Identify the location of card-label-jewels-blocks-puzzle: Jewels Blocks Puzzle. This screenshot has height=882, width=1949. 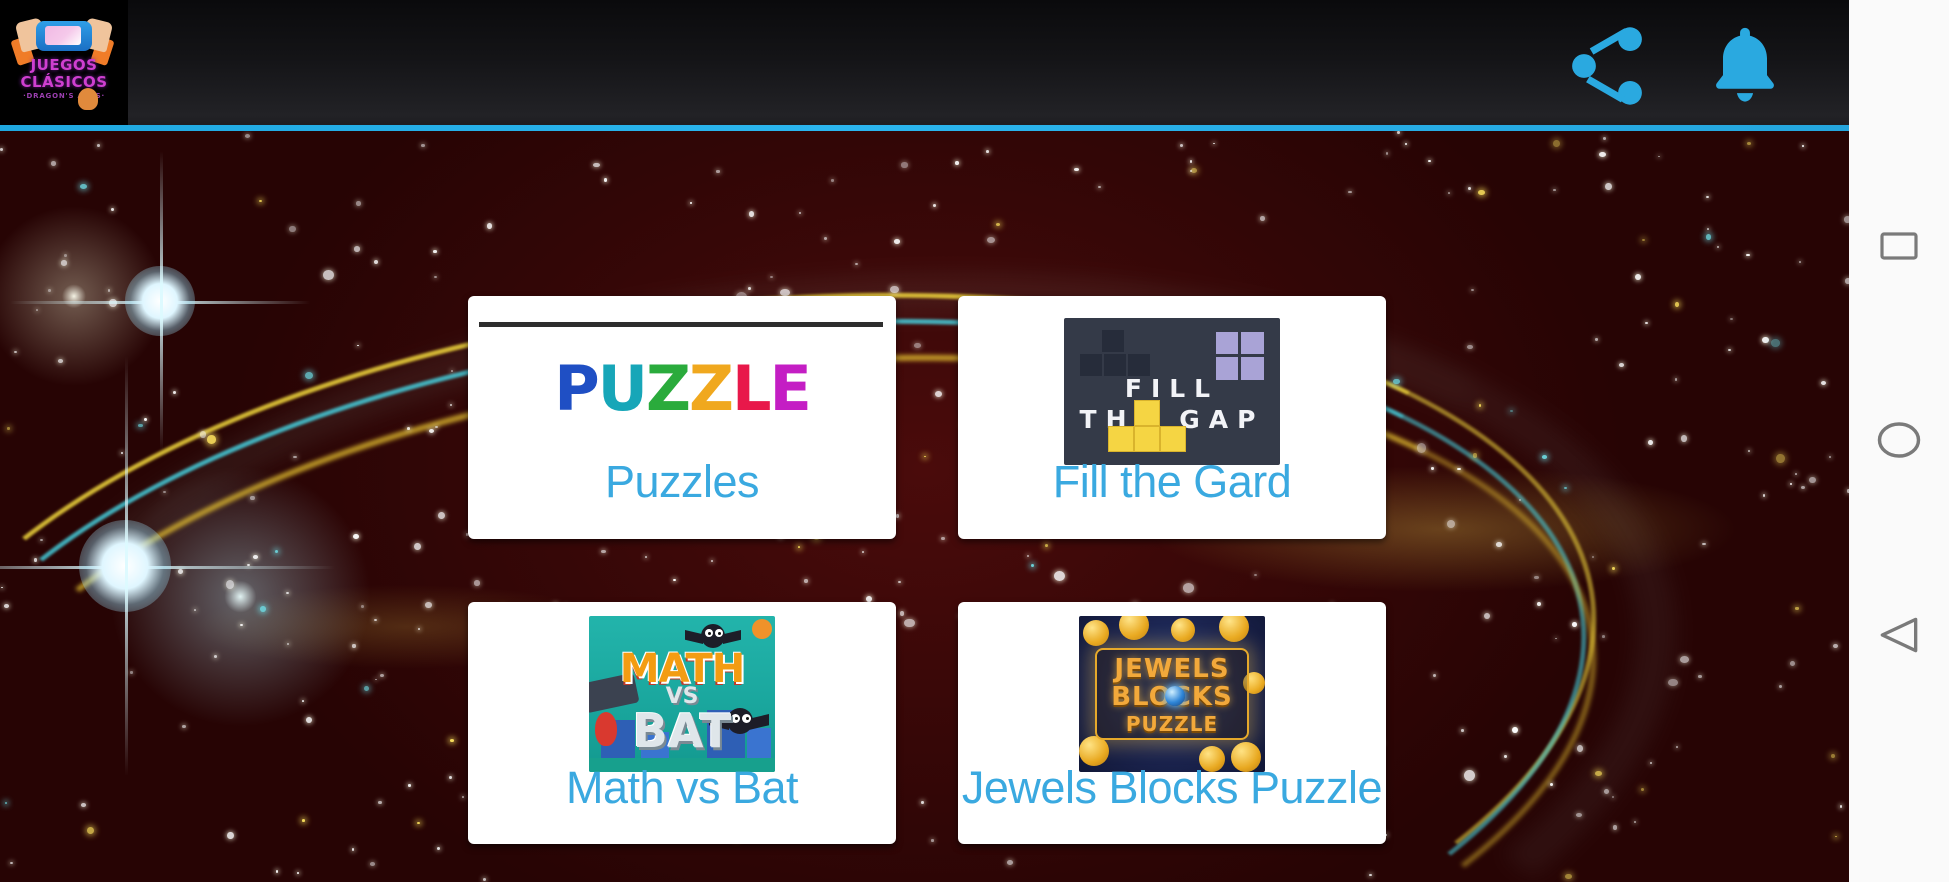
(1172, 787).